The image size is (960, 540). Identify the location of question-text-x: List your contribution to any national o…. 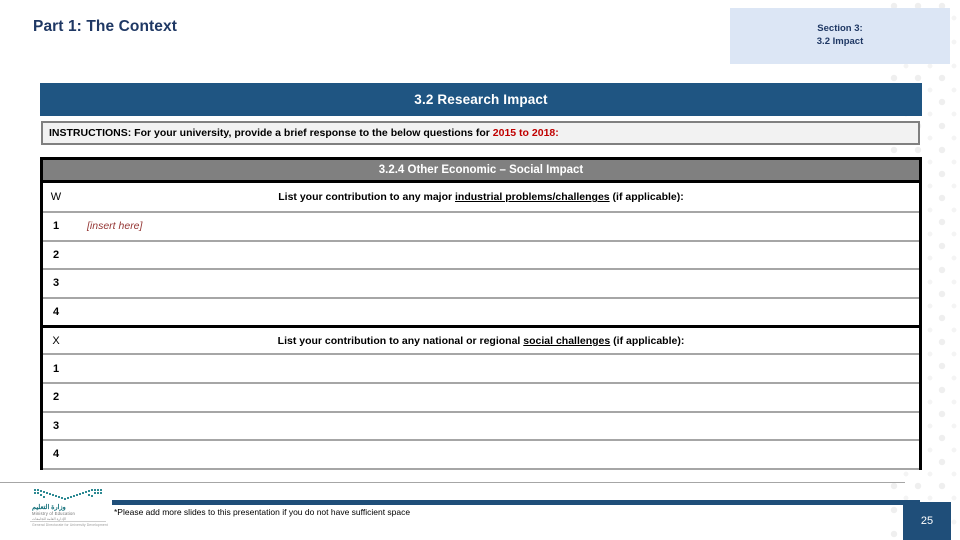
(494, 341).